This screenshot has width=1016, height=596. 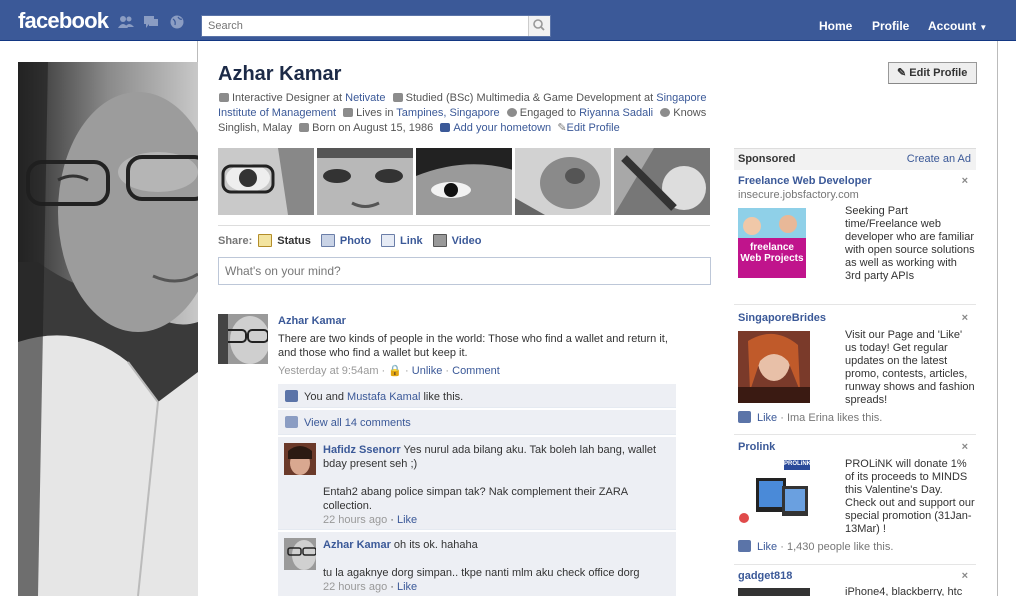 What do you see at coordinates (772, 253) in the screenshot?
I see `ad-image-caption: freelance Web Projects` at bounding box center [772, 253].